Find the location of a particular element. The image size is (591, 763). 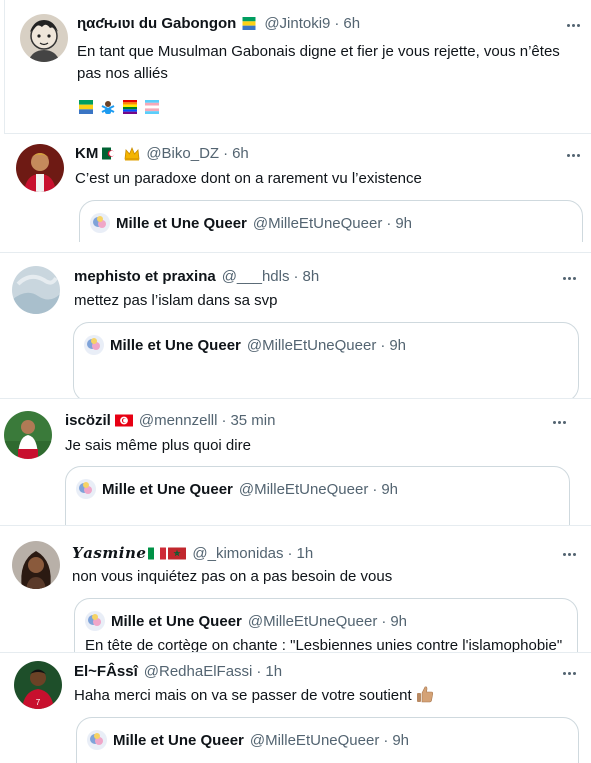

thumbs-up-icon is located at coordinates (425, 694).